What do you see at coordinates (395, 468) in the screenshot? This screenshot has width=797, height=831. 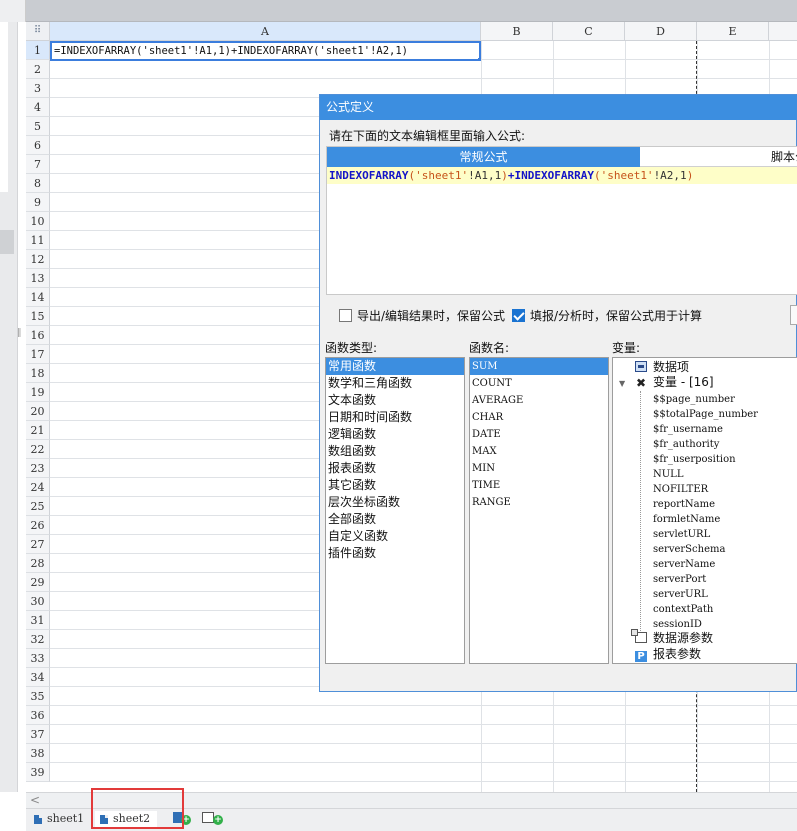 I see `function-type-item: 报表函数` at bounding box center [395, 468].